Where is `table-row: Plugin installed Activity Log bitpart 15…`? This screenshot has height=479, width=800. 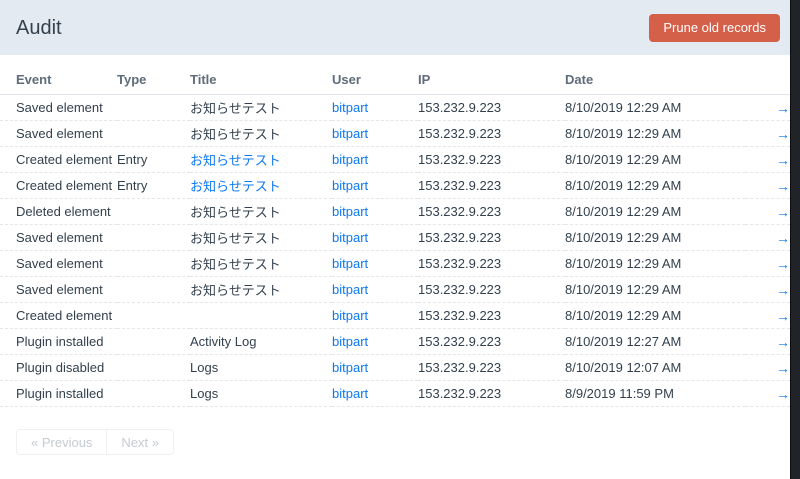
table-row: Plugin installed Activity Log bitpart 15… is located at coordinates (395, 341).